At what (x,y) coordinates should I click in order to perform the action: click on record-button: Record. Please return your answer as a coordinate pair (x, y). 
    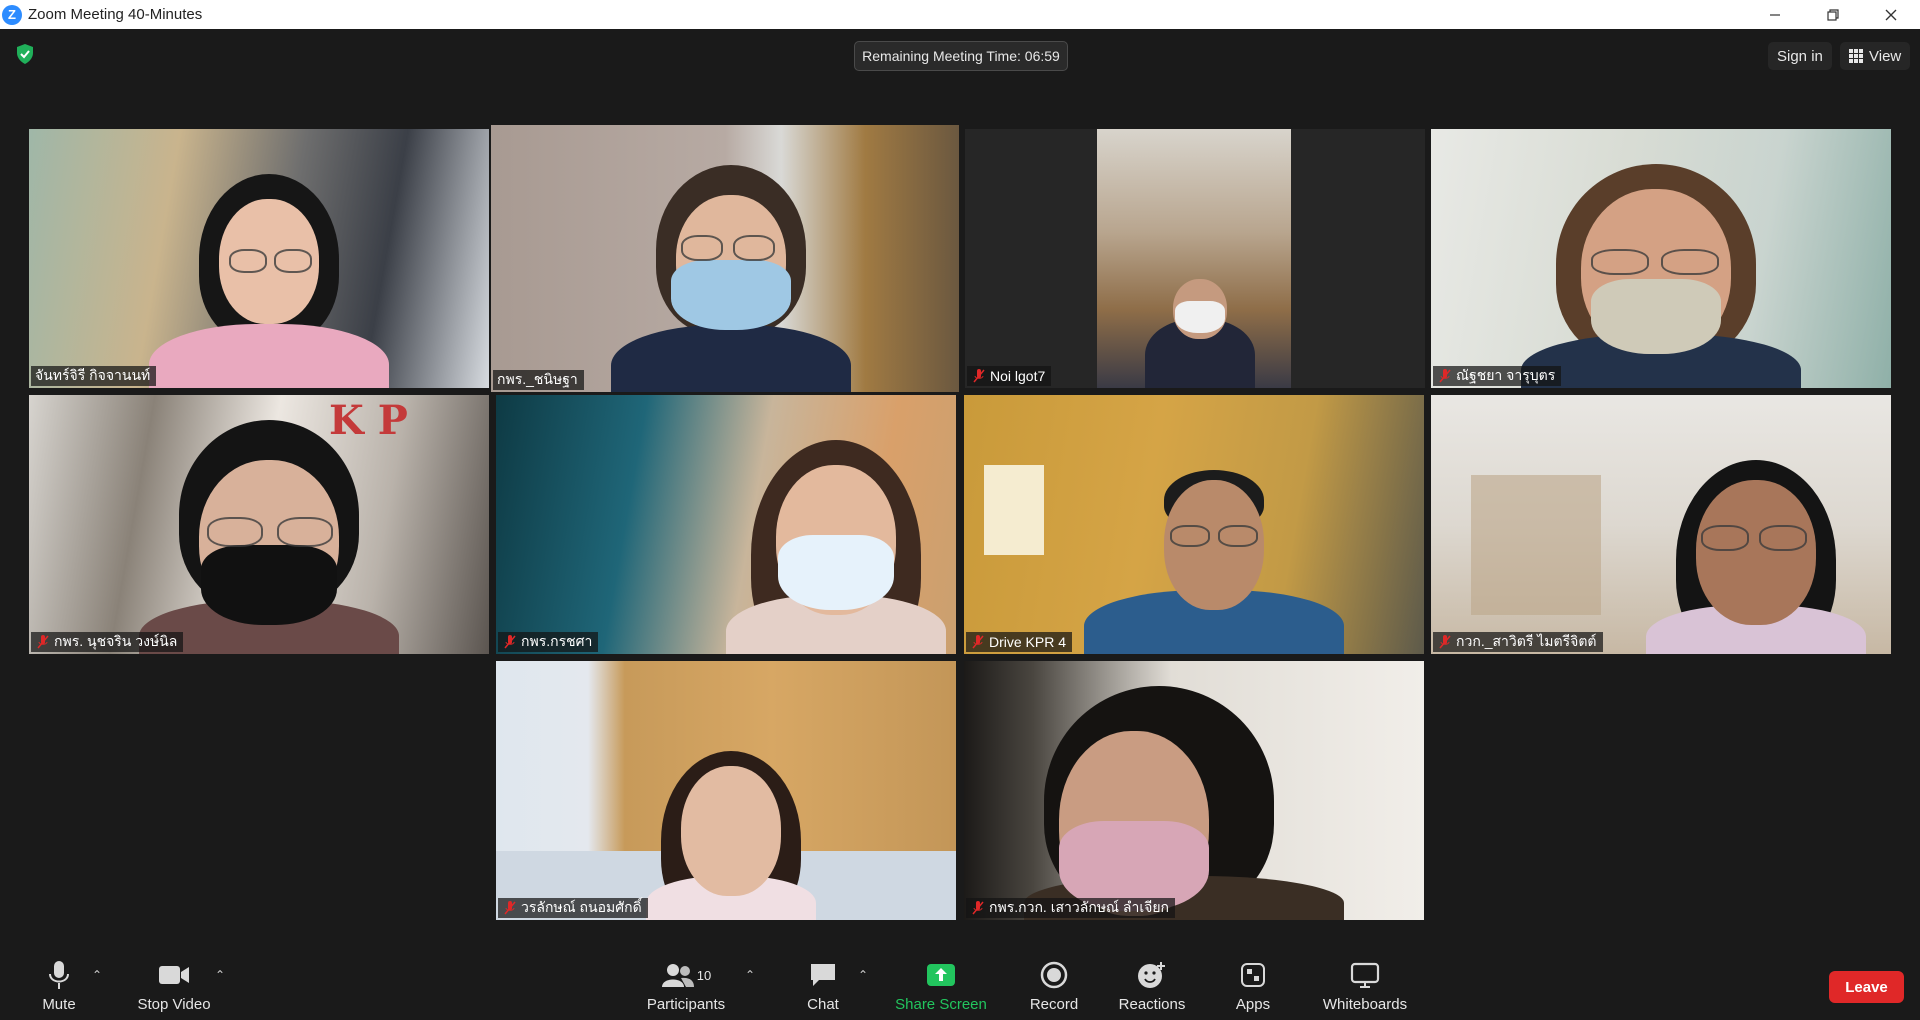
    Looking at the image, I should click on (1054, 985).